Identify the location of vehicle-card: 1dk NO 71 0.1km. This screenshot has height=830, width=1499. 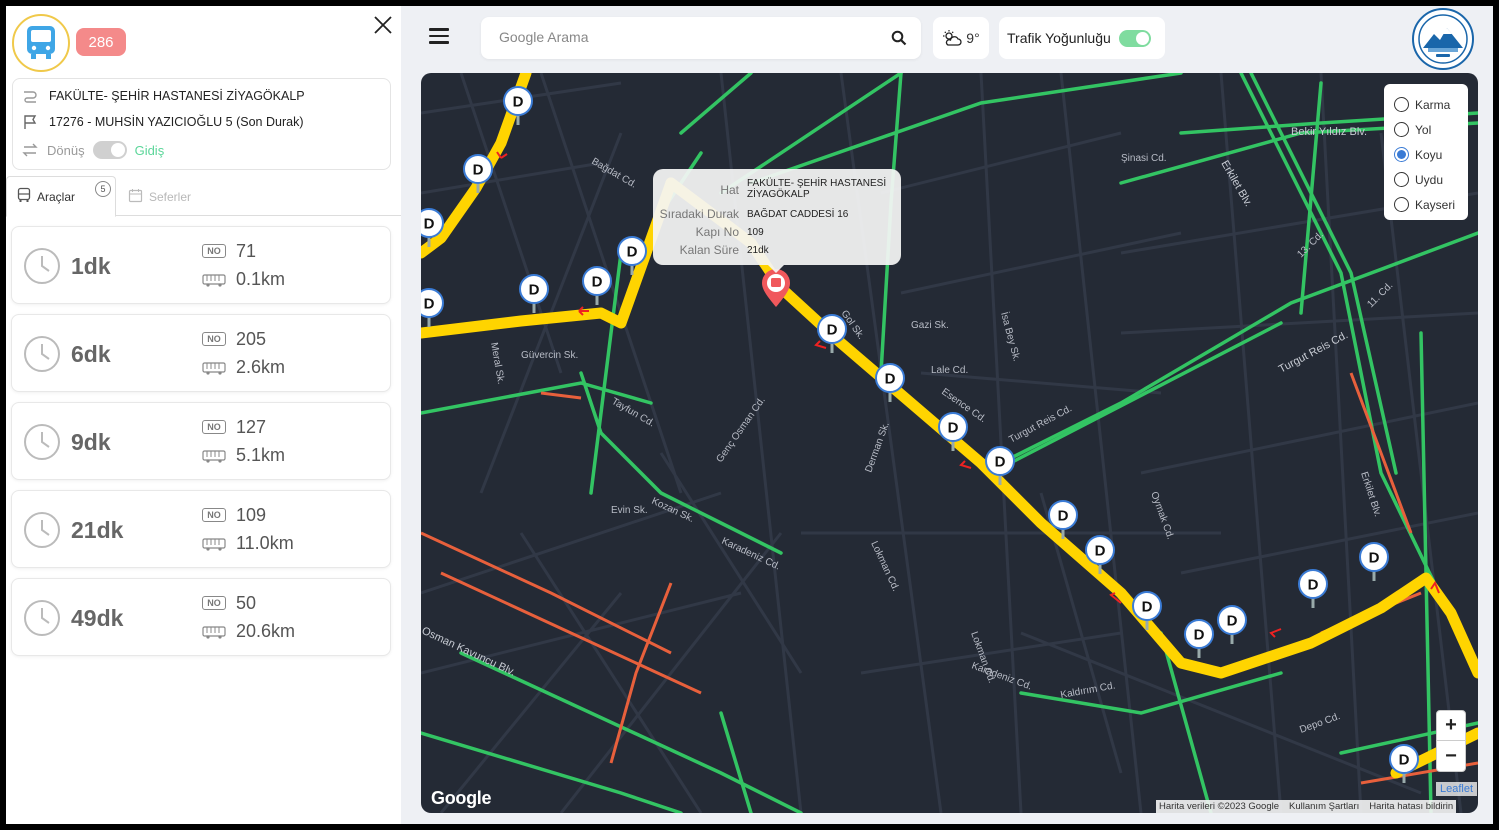
(201, 265).